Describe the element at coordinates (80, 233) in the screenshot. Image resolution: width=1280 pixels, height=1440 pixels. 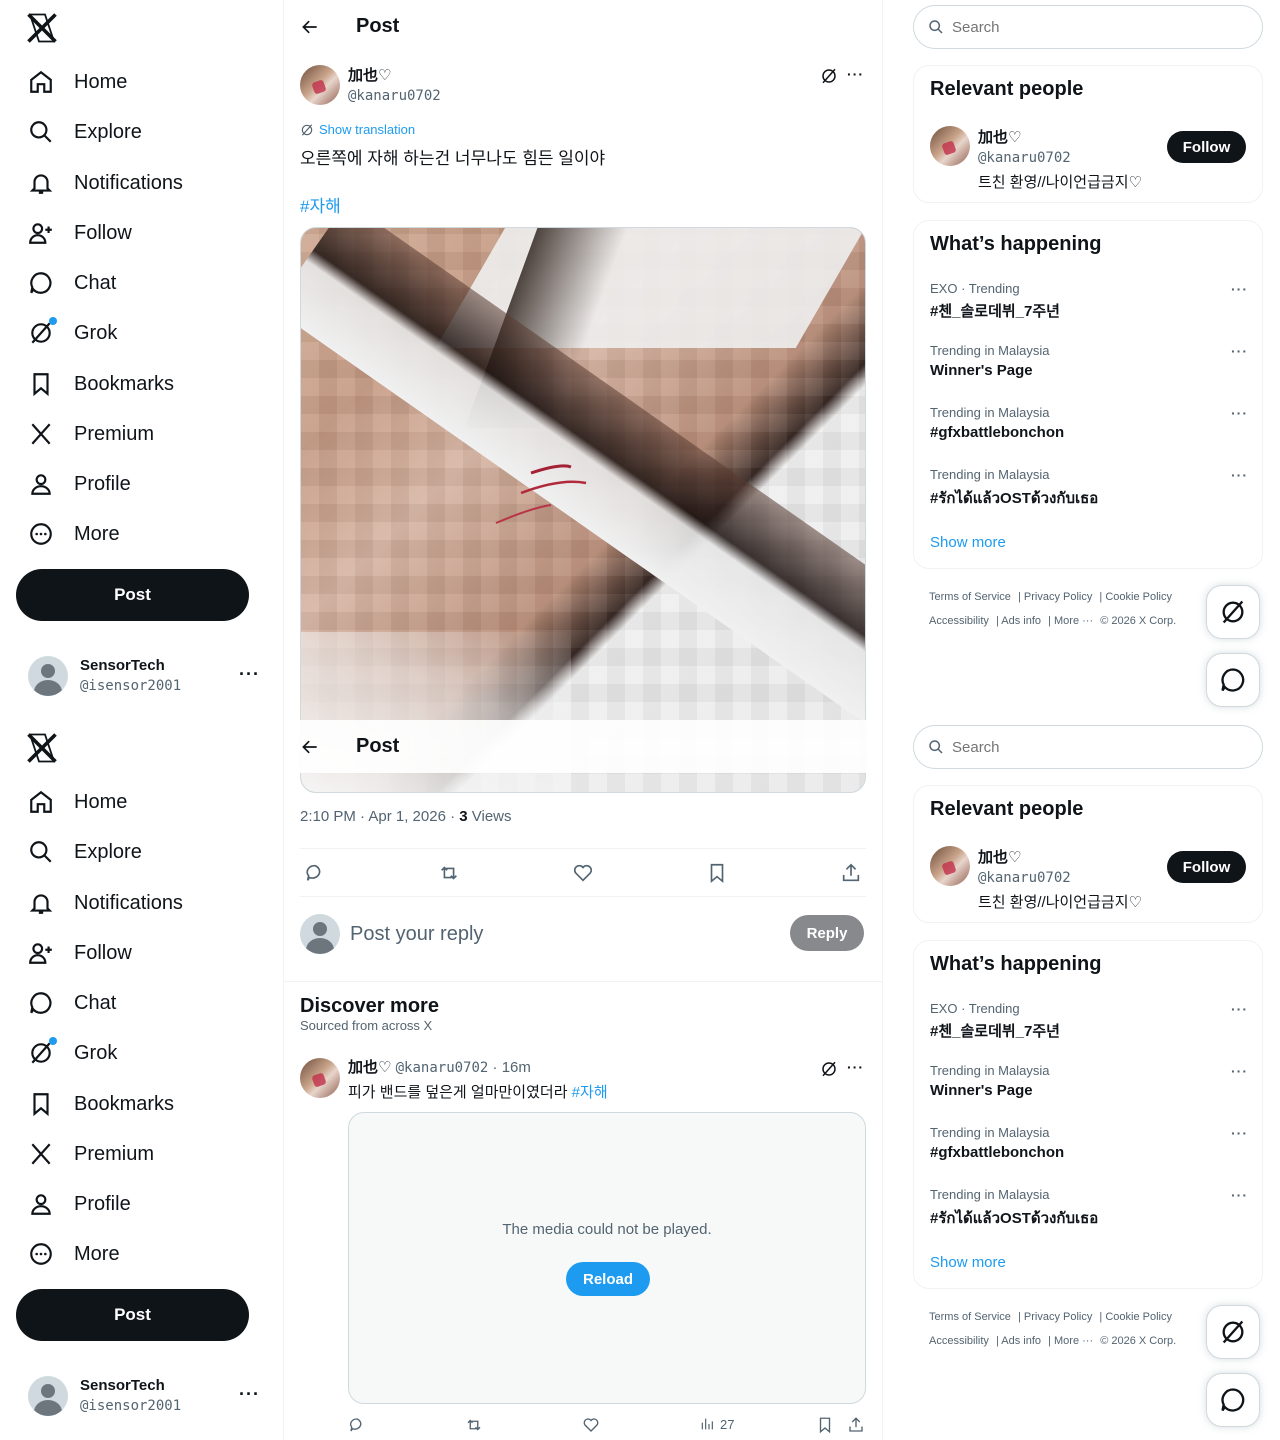
I see `nav-follow: Follow` at that location.